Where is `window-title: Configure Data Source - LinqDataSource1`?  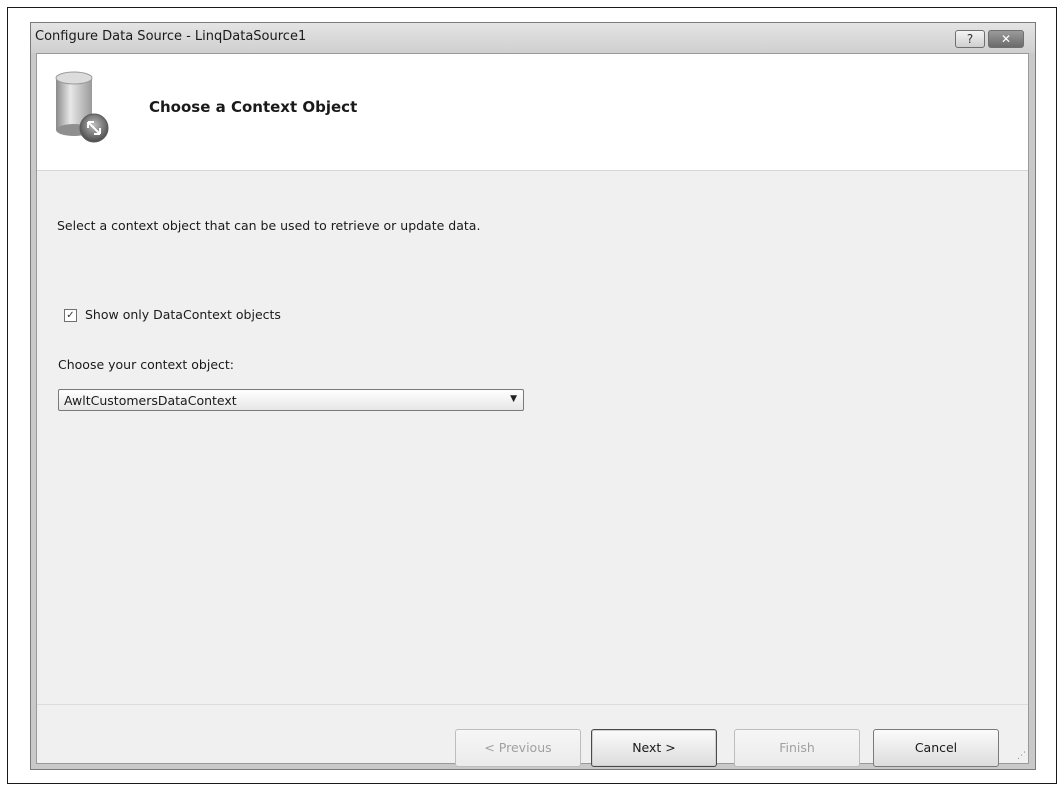 window-title: Configure Data Source - LinqDataSource1 is located at coordinates (171, 36).